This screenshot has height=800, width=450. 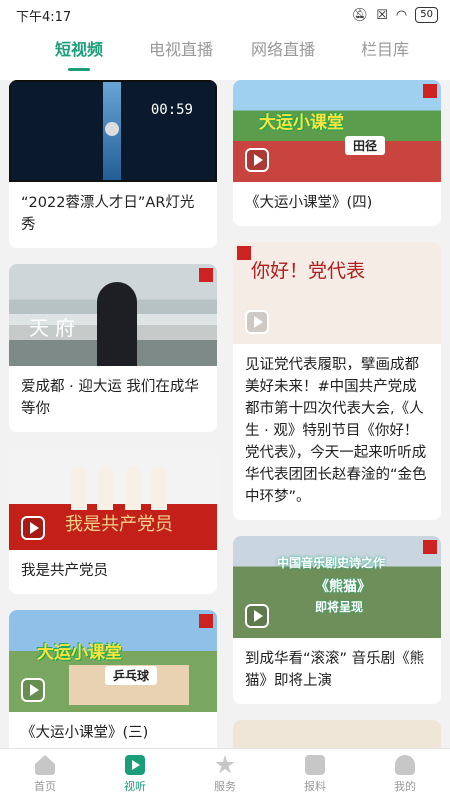 I want to click on nav-label: 我的, so click(x=405, y=786).